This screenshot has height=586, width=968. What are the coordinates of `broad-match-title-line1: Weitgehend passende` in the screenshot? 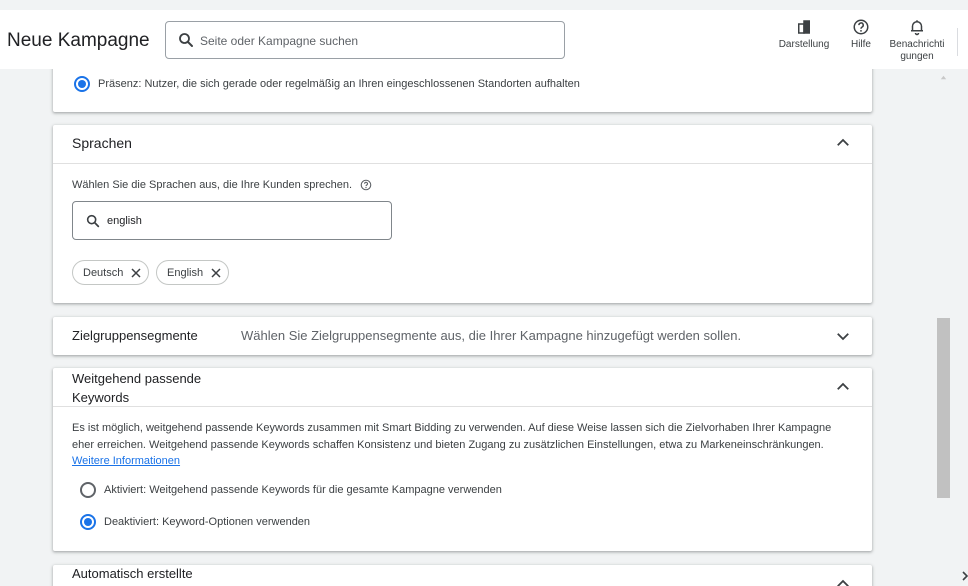 It's located at (137, 378).